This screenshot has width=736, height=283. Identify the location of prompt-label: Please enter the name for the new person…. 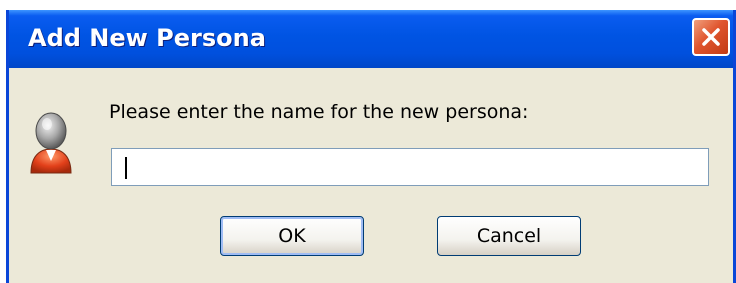
(319, 112).